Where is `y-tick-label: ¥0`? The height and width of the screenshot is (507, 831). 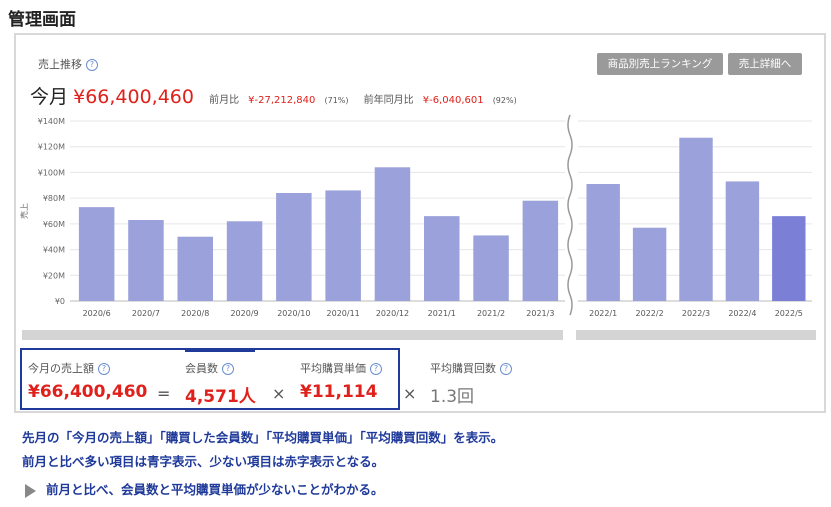 y-tick-label: ¥0 is located at coordinates (60, 301).